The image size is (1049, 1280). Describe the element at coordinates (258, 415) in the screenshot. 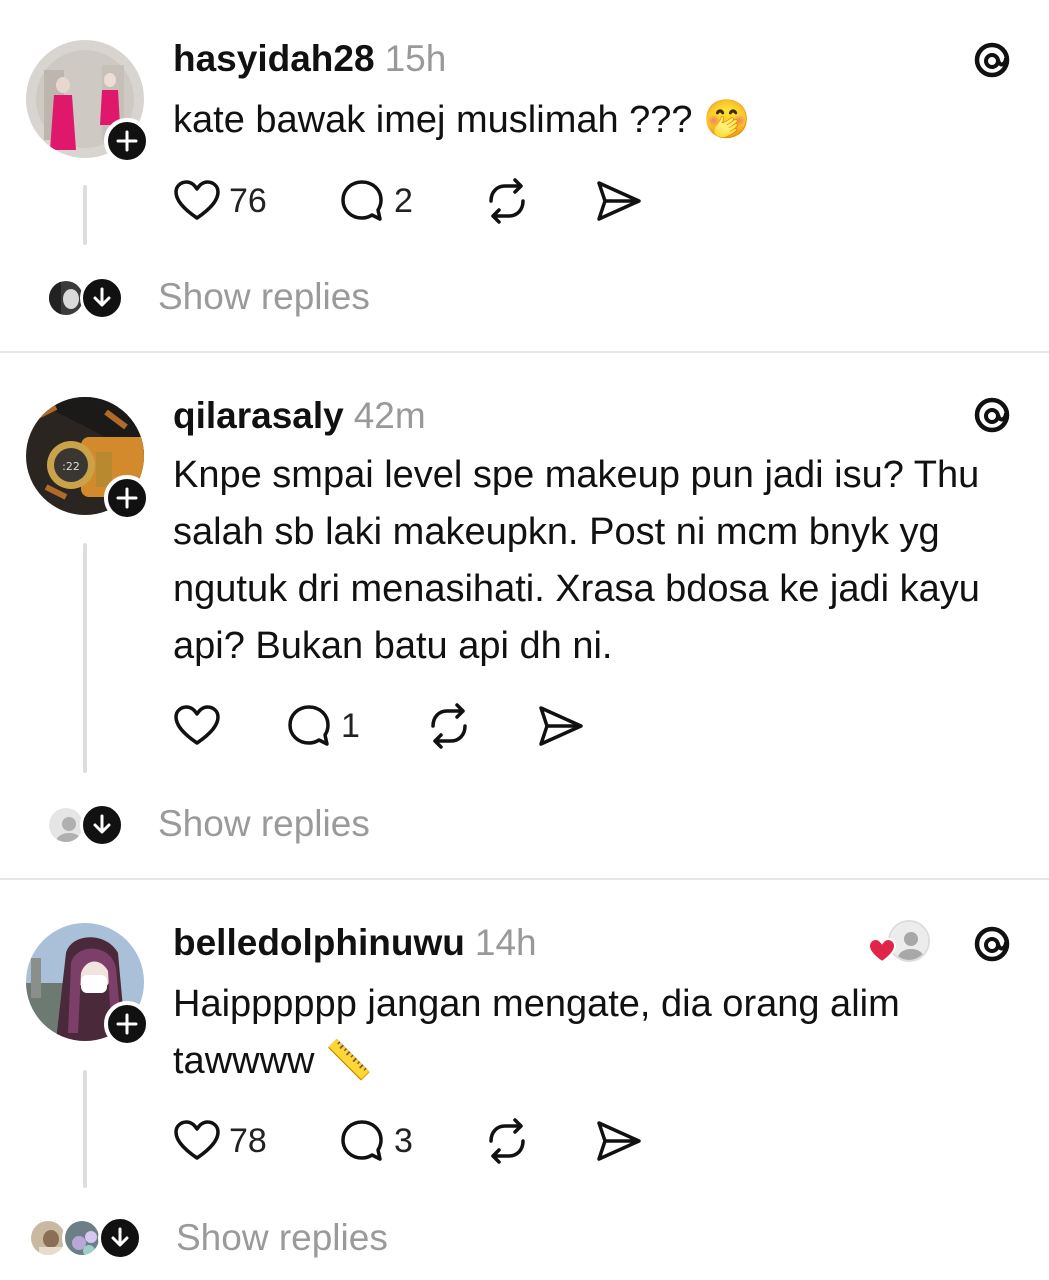

I see `username: qilarasaly` at that location.